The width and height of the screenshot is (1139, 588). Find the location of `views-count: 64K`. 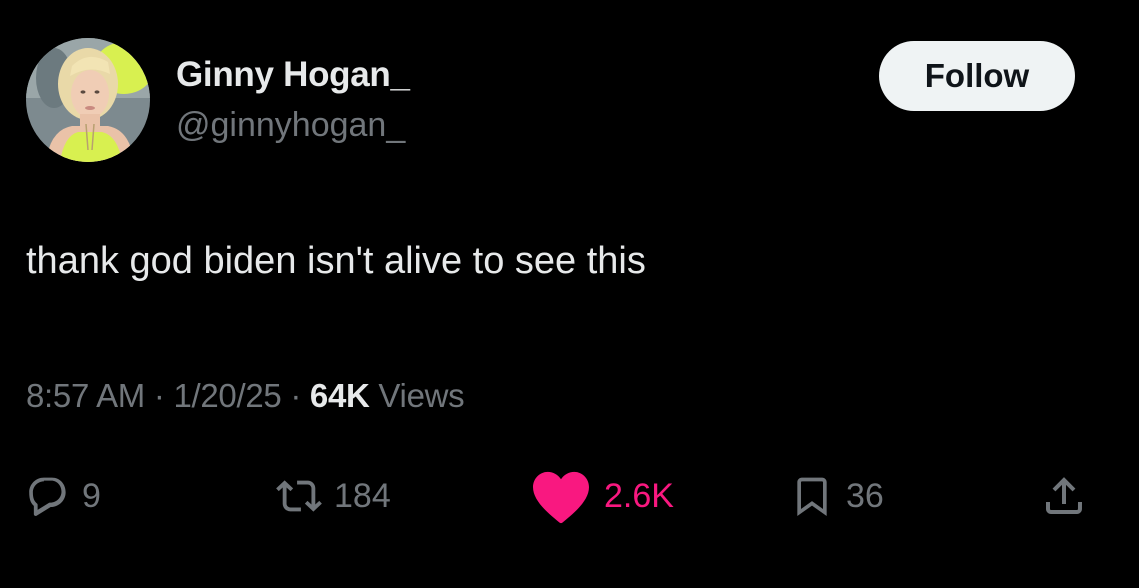

views-count: 64K is located at coordinates (340, 395).